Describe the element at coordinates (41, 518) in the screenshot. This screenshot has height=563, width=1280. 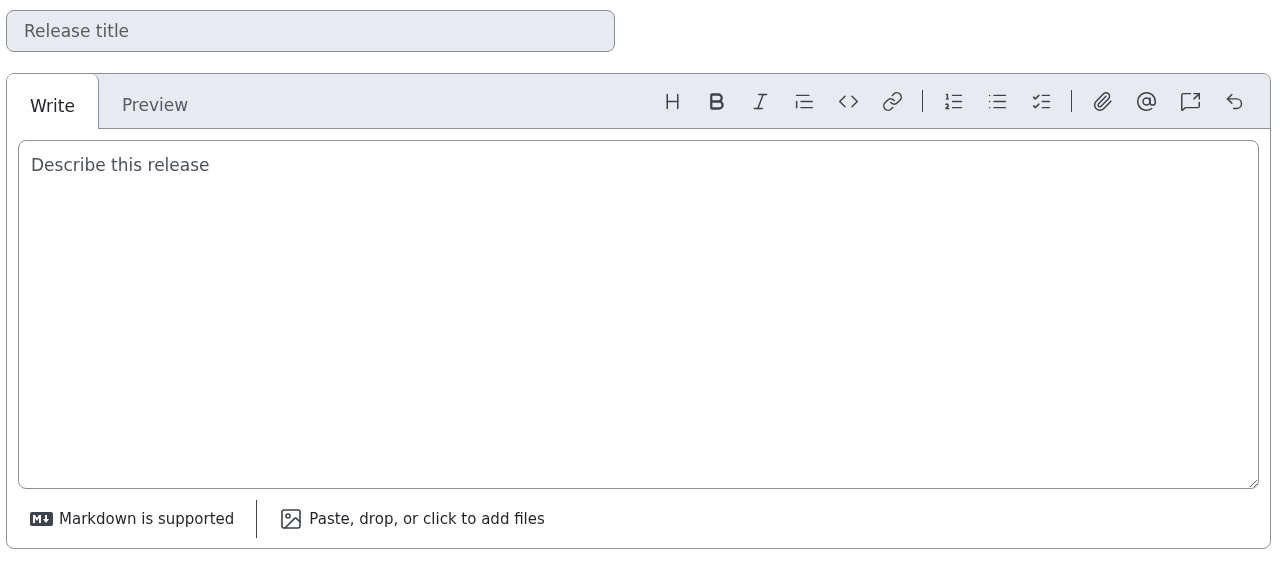
I see `markdown-icon` at that location.